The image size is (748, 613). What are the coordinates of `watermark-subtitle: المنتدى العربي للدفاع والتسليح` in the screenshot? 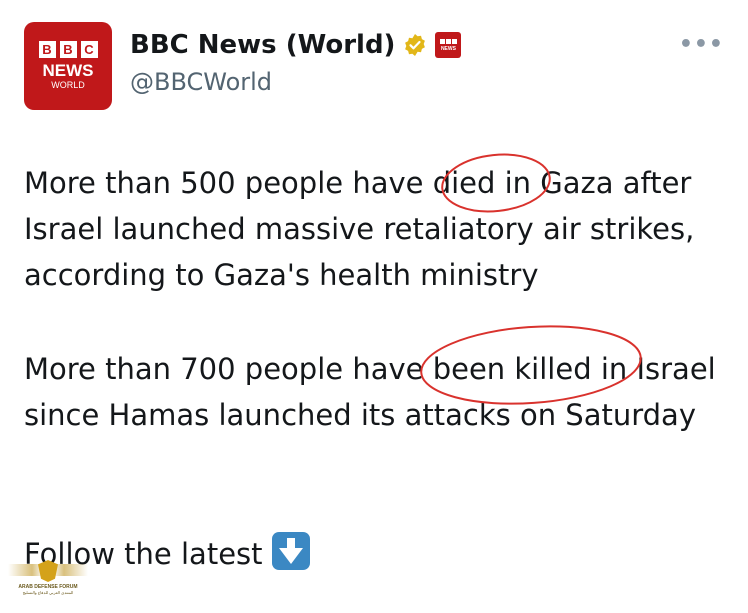 It's located at (48, 592).